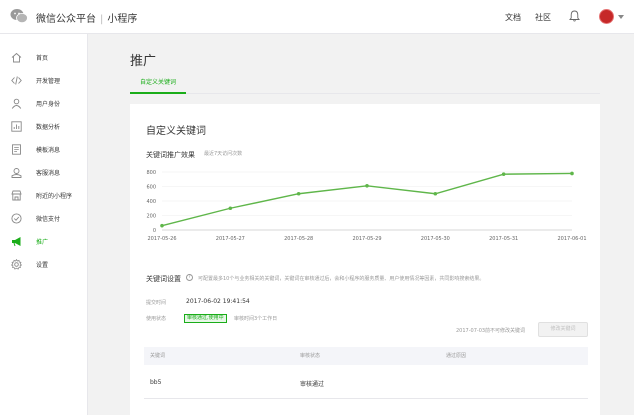  What do you see at coordinates (189, 277) in the screenshot?
I see `help-icon: ?` at bounding box center [189, 277].